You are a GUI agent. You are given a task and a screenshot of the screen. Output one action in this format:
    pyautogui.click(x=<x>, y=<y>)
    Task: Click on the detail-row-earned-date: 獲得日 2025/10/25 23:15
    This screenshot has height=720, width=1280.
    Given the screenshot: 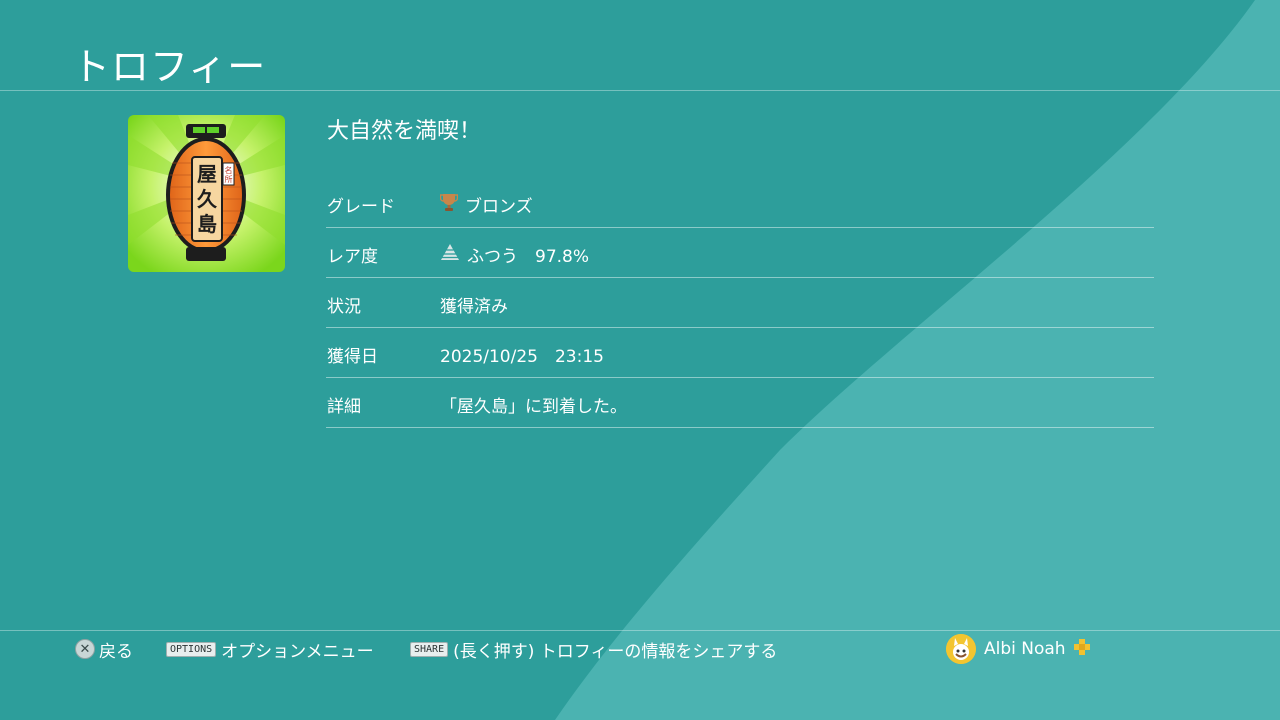 What is the action you would take?
    pyautogui.click(x=740, y=353)
    